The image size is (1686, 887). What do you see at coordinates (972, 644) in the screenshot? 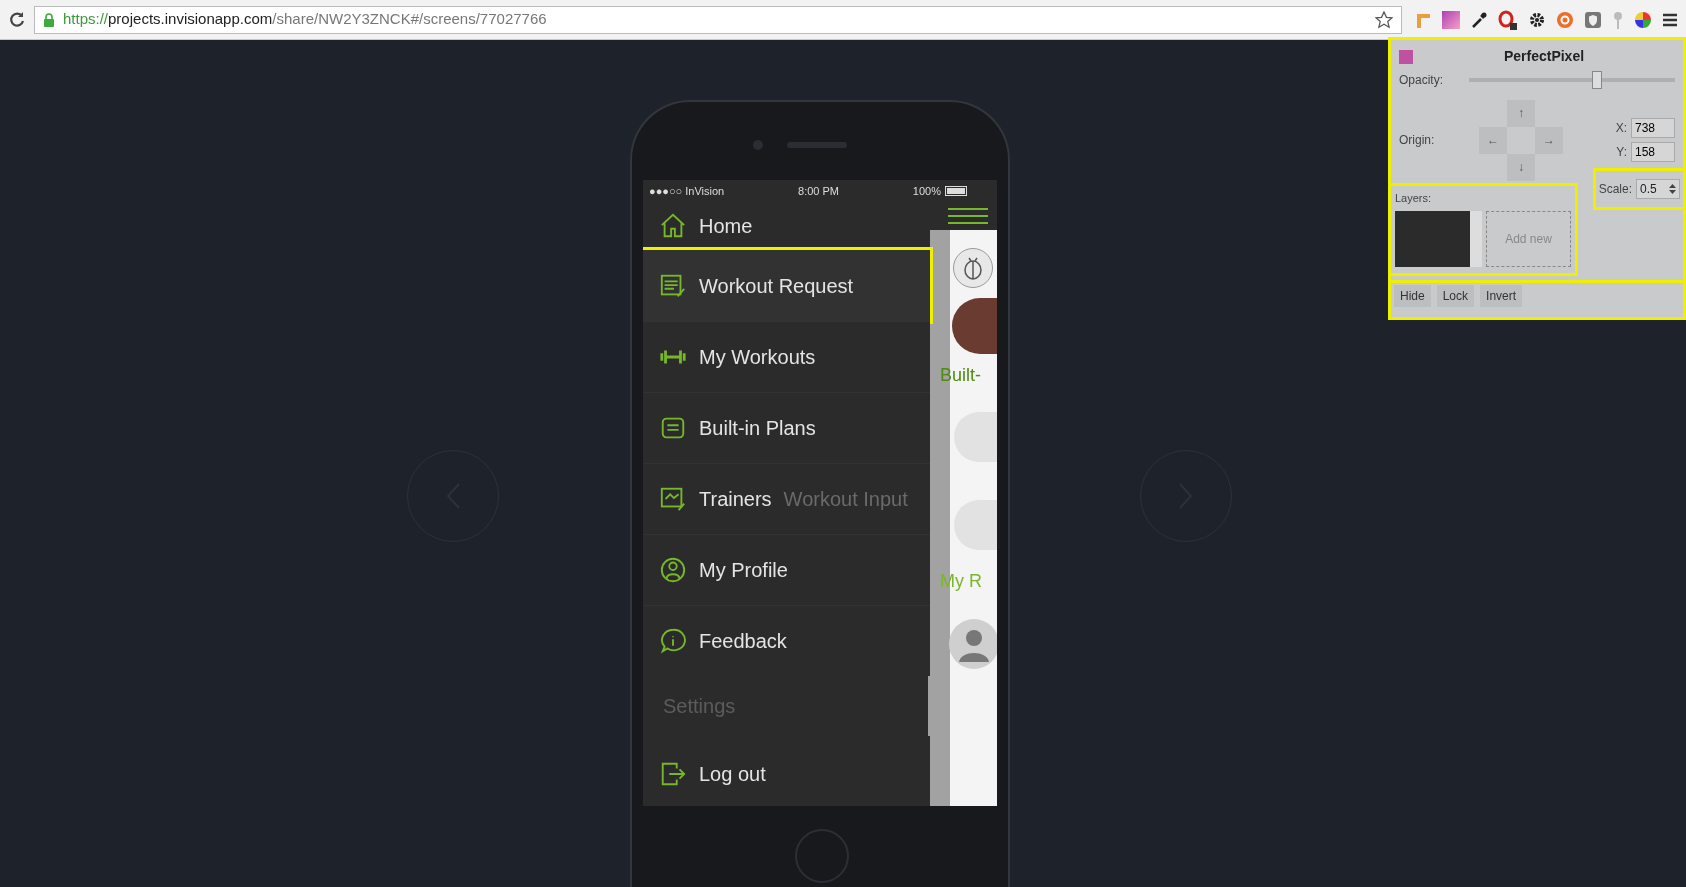
I see `avatar-silhouette` at bounding box center [972, 644].